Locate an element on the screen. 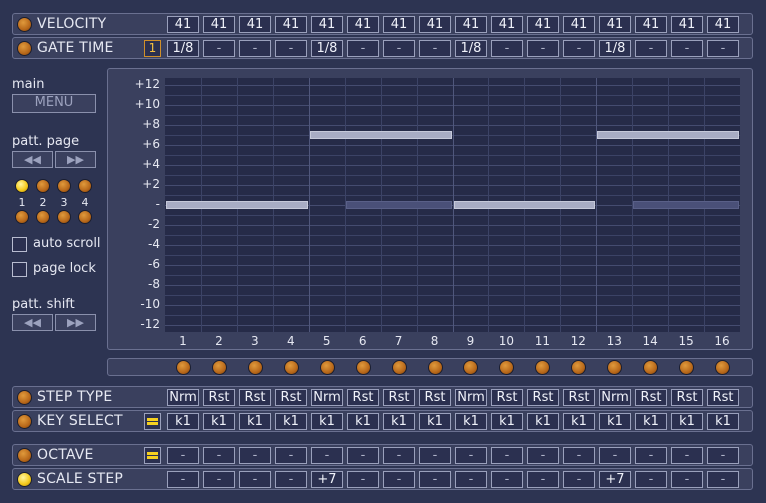  scale-step-cell-14: - is located at coordinates (651, 479).